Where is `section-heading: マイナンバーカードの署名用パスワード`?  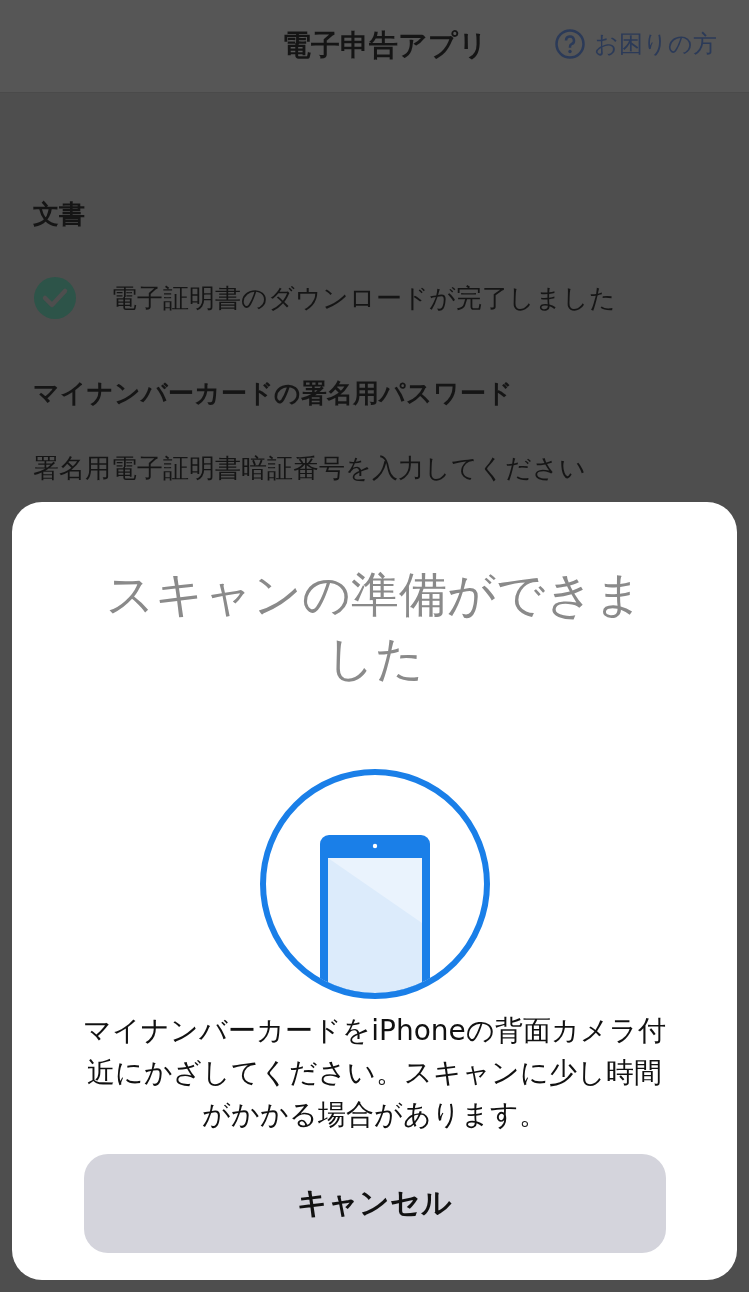
section-heading: マイナンバーカードの署名用パスワード is located at coordinates (273, 393).